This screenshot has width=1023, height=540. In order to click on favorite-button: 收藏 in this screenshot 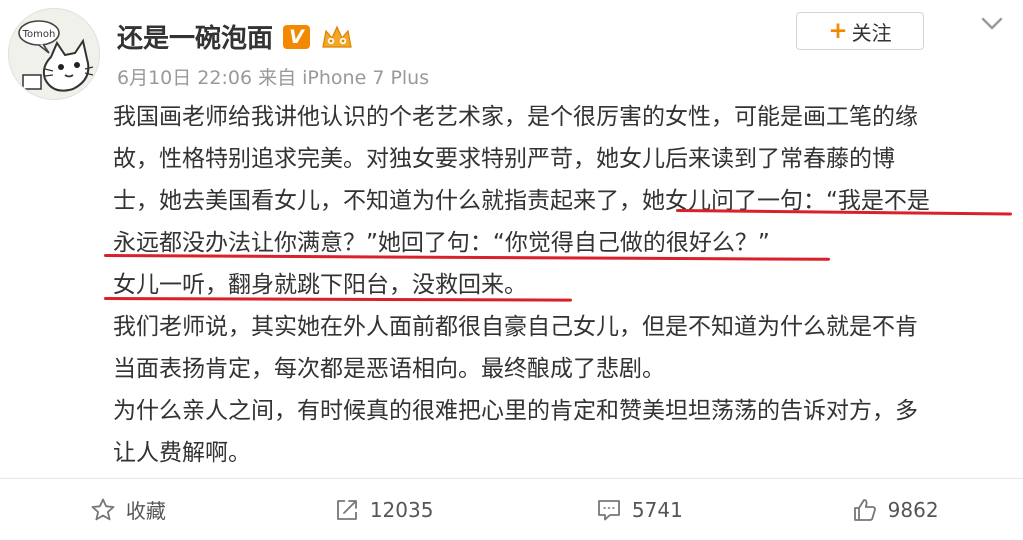, I will do `click(128, 509)`.